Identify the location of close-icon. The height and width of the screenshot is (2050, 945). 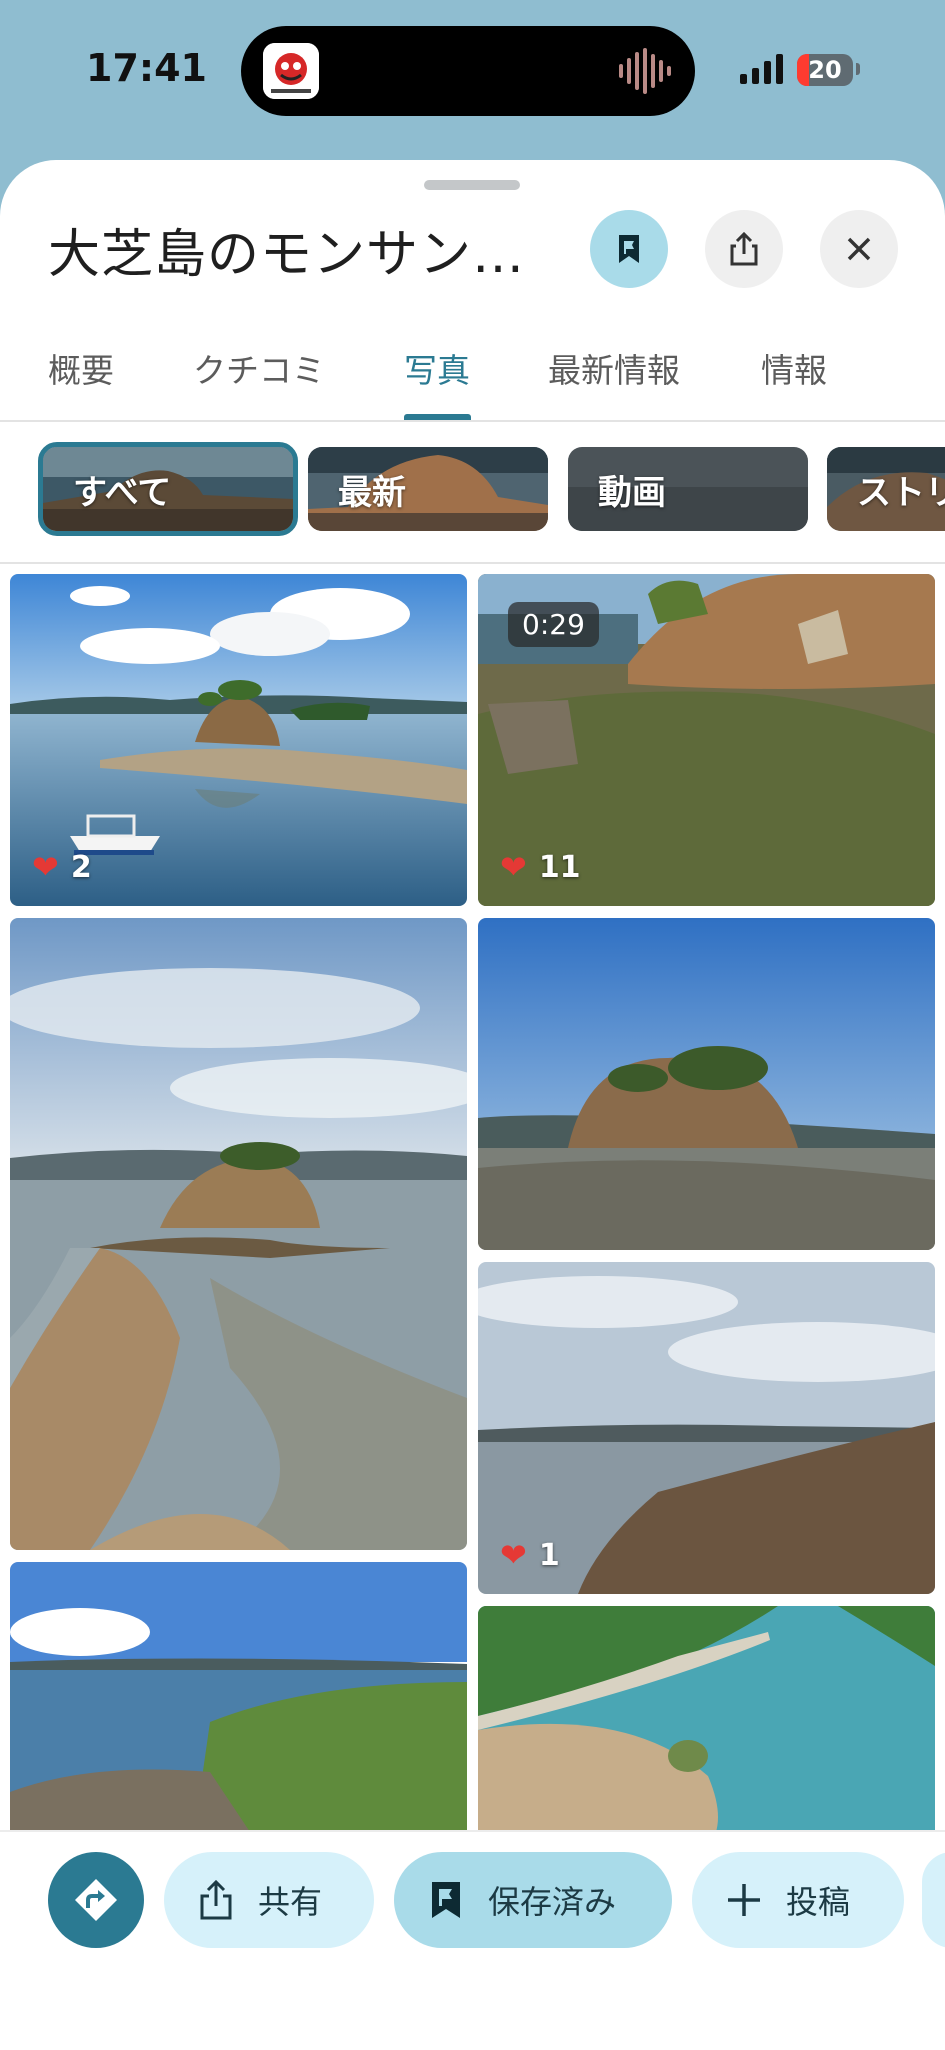
(859, 249).